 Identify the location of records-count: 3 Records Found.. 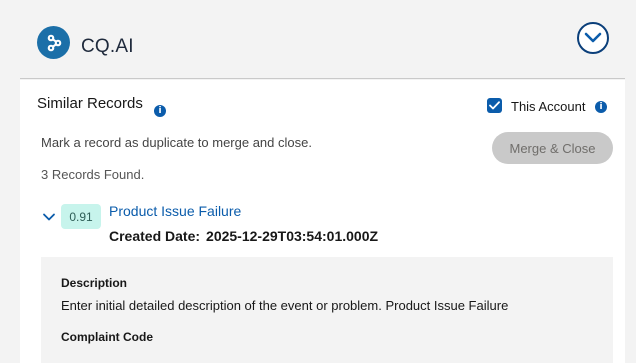
(93, 174).